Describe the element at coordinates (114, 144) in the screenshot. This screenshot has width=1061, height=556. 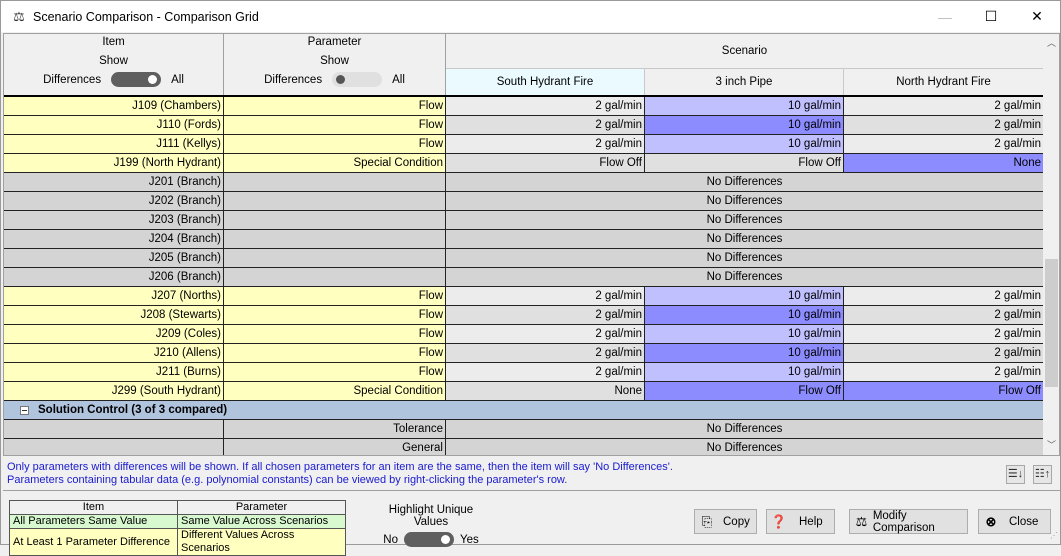
I see `item-cell: J111 (Kellys)` at that location.